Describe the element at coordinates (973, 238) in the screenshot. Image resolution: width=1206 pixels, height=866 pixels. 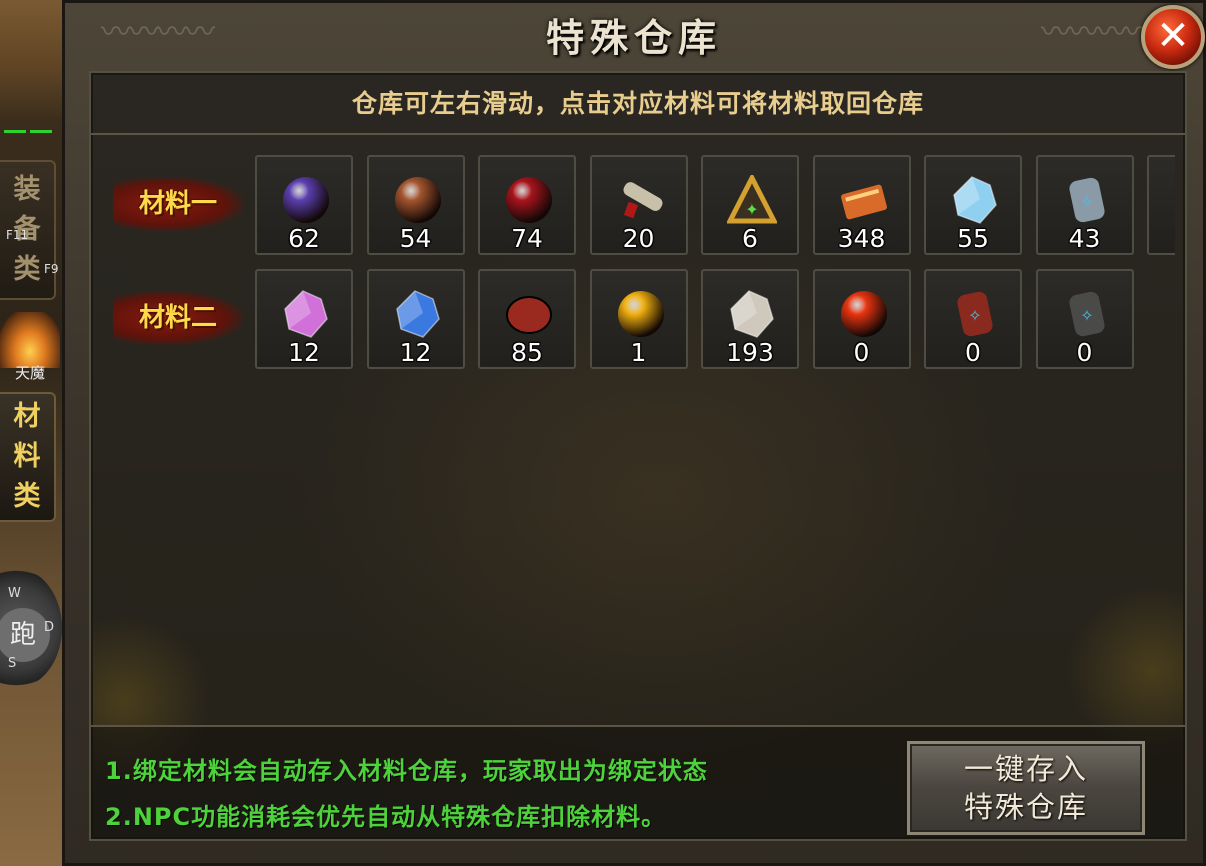
I see `item-count: 55` at that location.